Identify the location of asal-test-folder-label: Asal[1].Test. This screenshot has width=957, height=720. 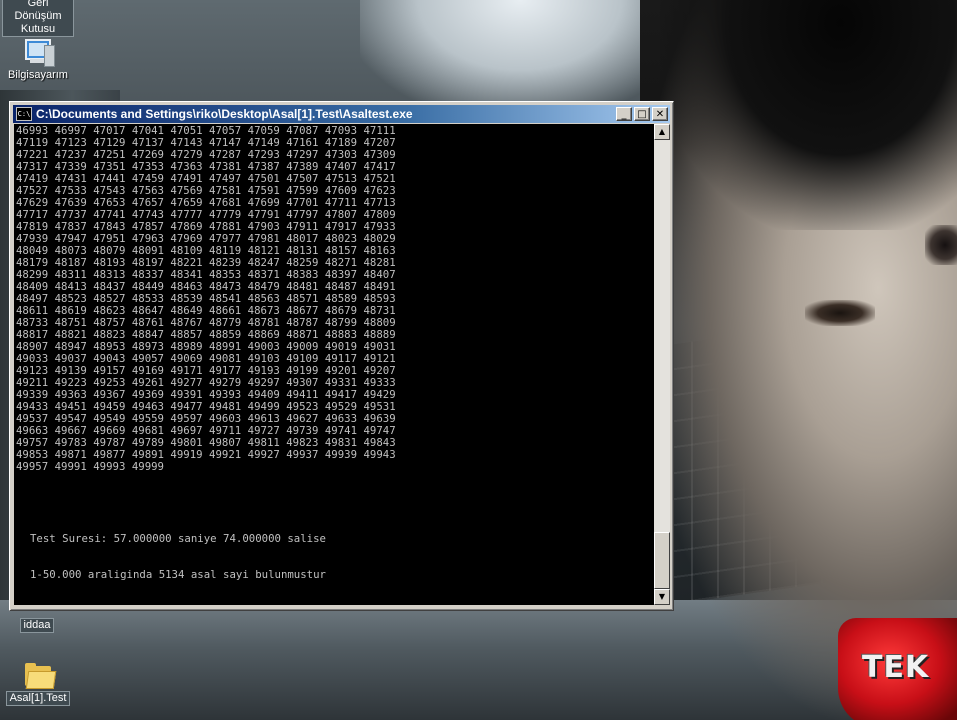
(38, 698).